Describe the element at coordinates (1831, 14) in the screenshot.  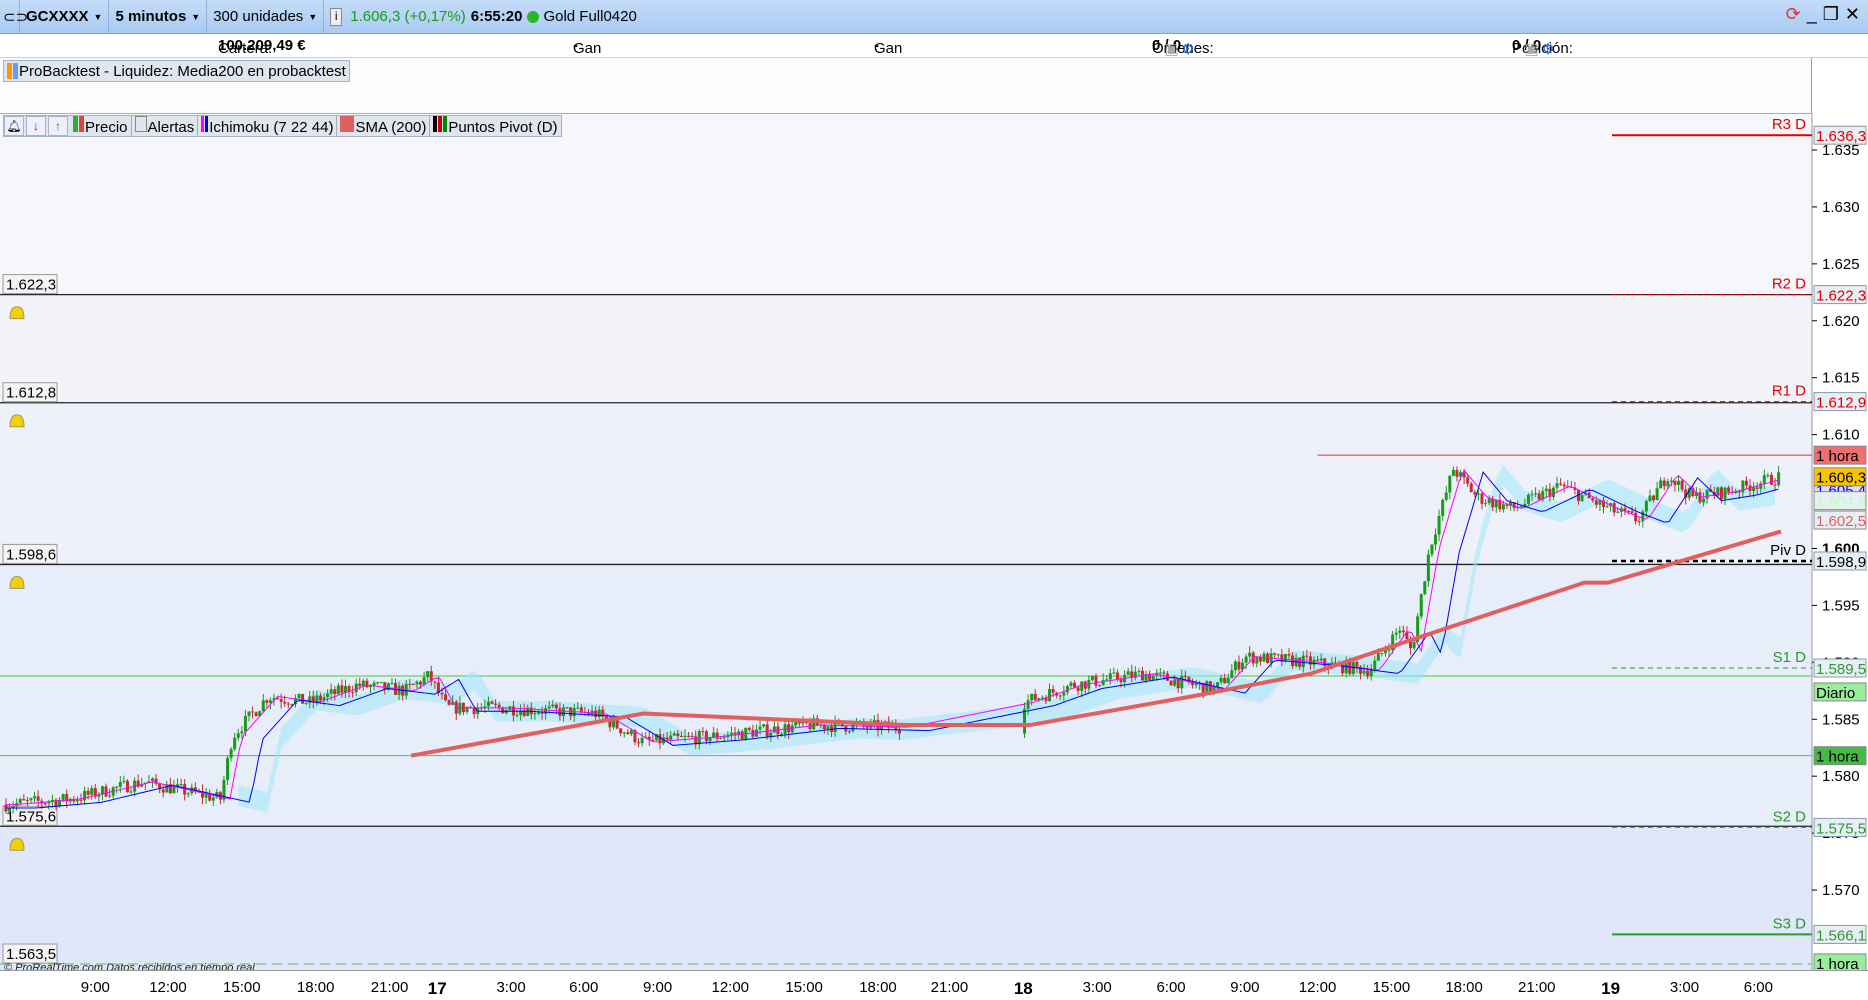
I see `restore-icon: ❐` at that location.